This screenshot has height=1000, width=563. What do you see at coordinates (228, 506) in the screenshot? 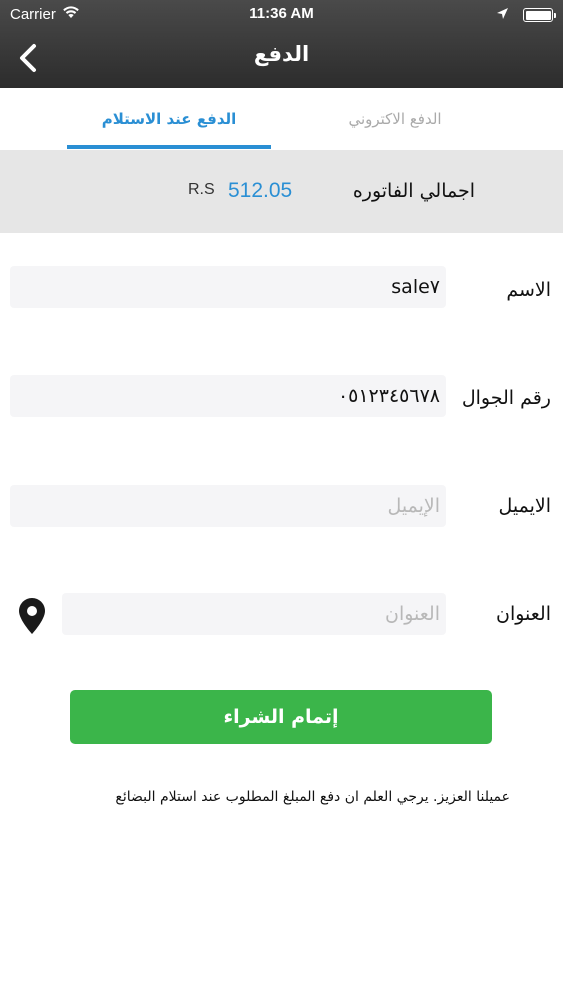
I see `email-field` at bounding box center [228, 506].